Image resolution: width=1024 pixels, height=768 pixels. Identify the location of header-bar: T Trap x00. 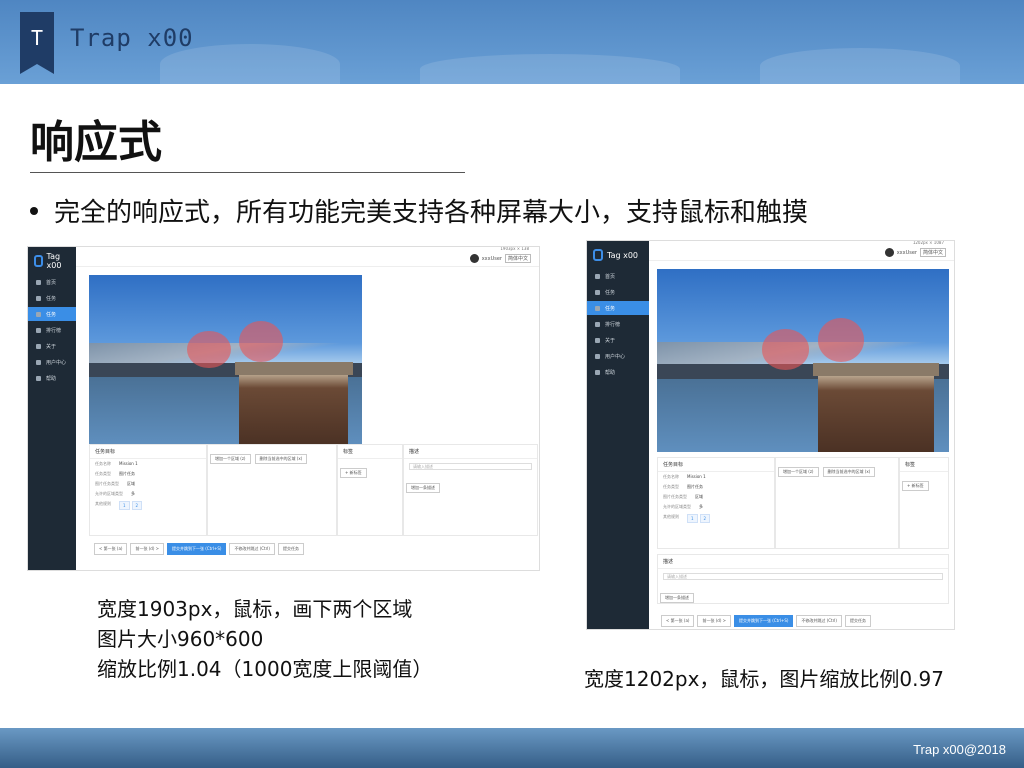
(512, 42).